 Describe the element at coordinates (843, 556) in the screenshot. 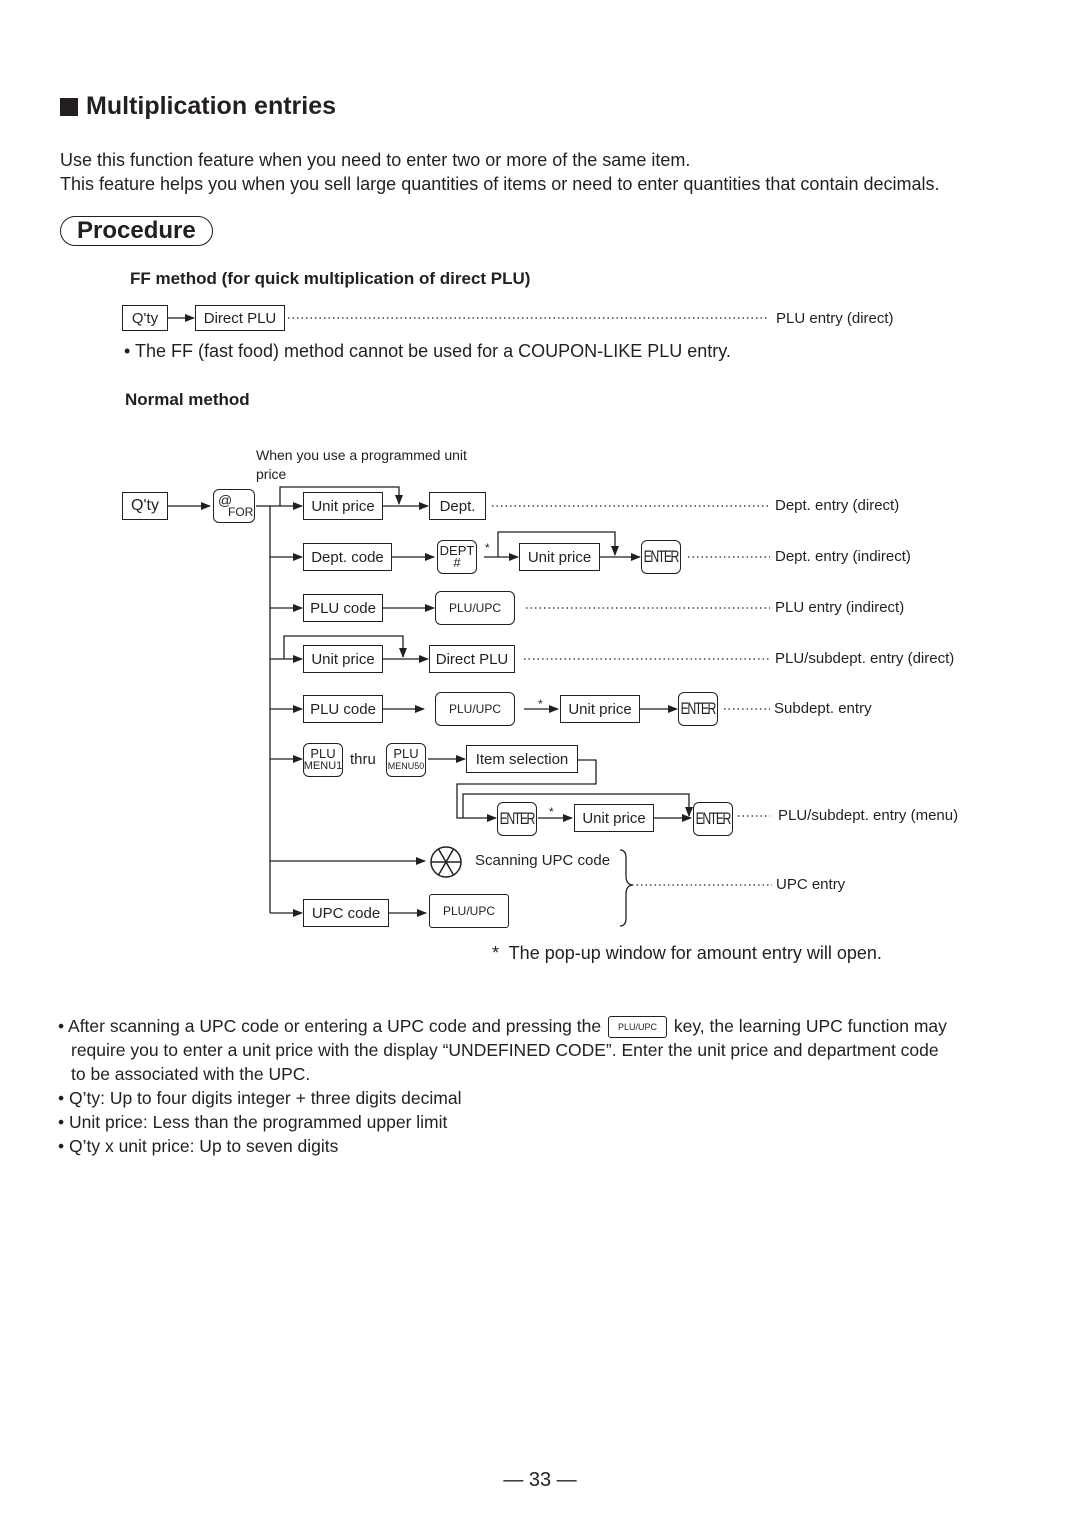

I see `dept-entry-indirect-label: Dept. entry (indirect)` at that location.